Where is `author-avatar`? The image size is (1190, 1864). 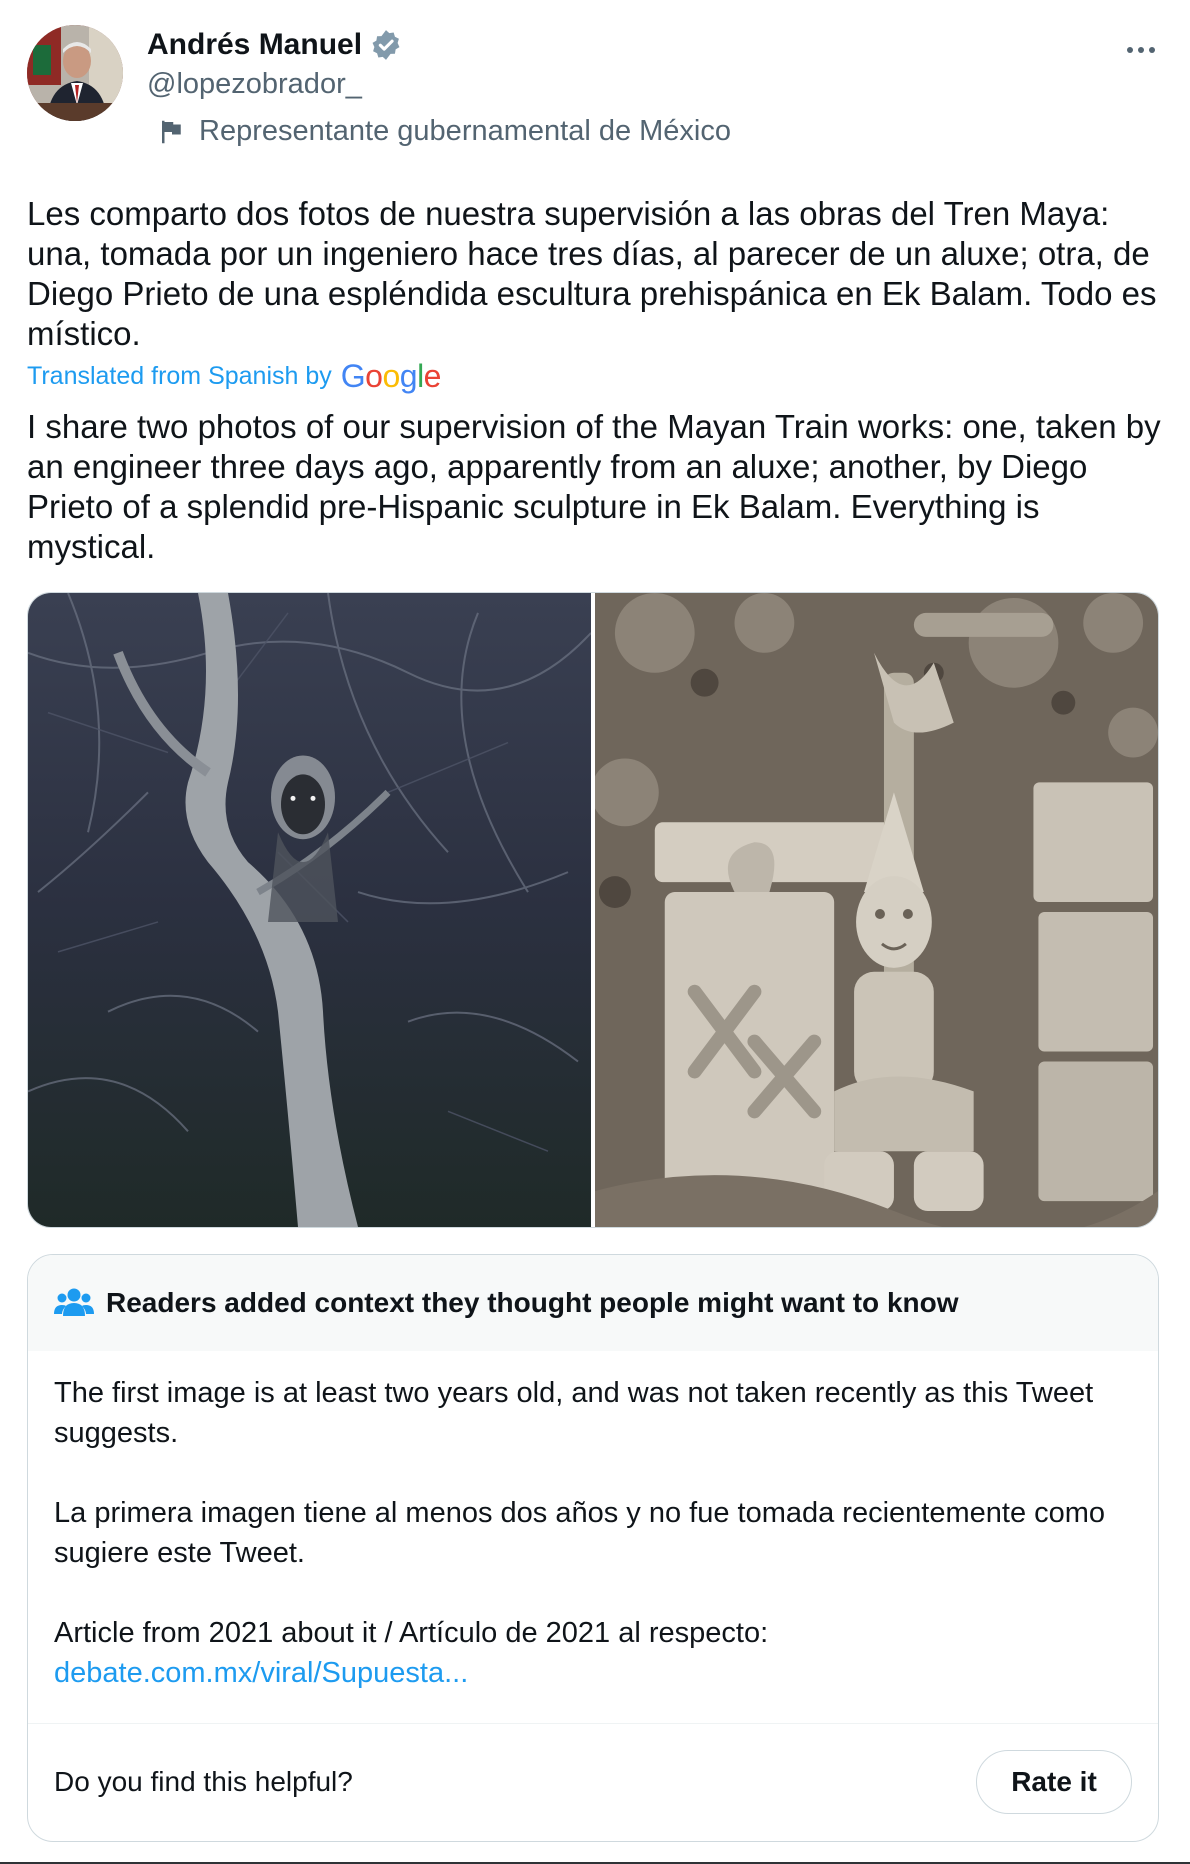
author-avatar is located at coordinates (75, 73).